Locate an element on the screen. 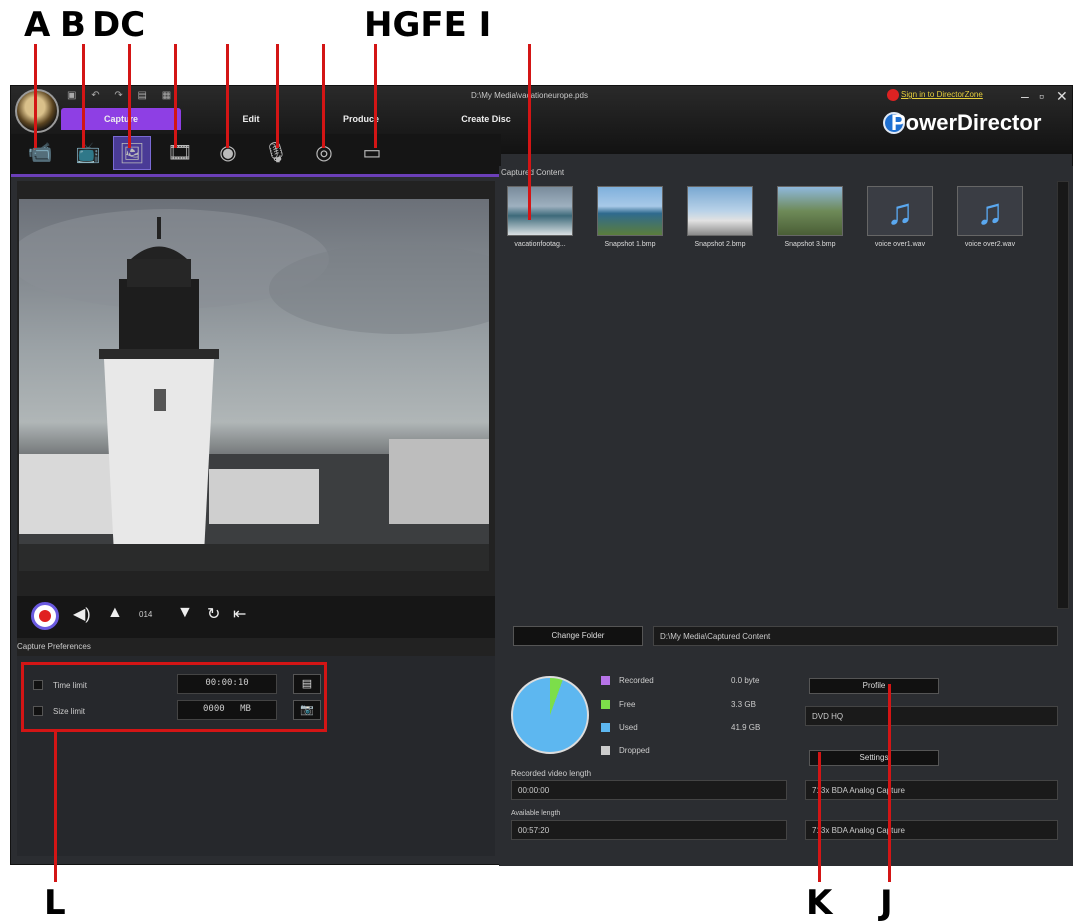 The height and width of the screenshot is (923, 1073). input-source-icon: ⇤ is located at coordinates (239, 614).